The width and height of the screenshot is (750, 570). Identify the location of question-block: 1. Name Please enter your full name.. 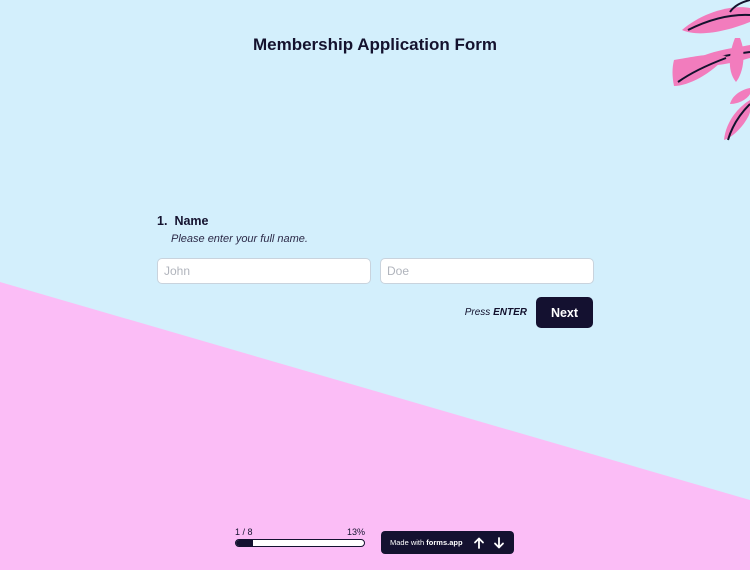
(232, 229).